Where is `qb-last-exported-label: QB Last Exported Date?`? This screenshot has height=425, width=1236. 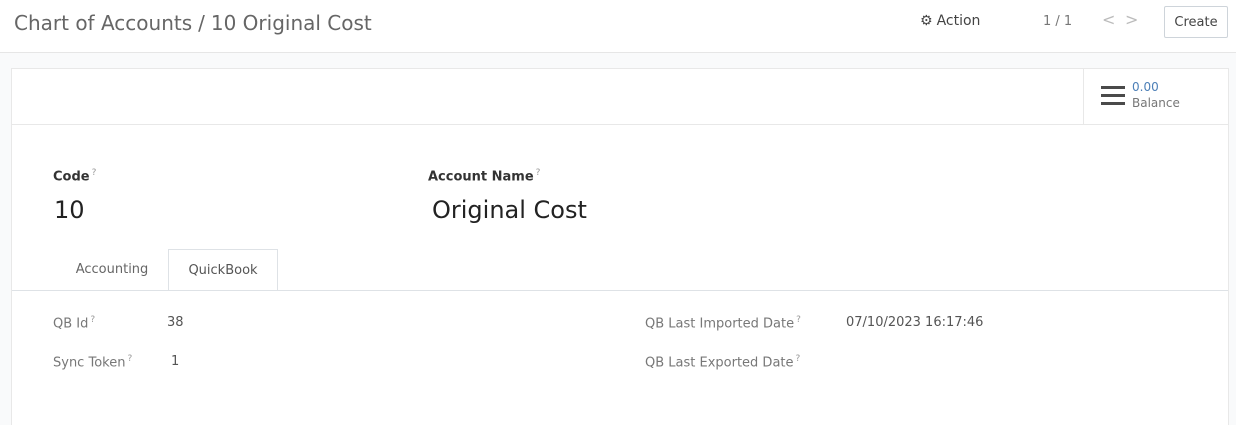
qb-last-exported-label: QB Last Exported Date? is located at coordinates (722, 362).